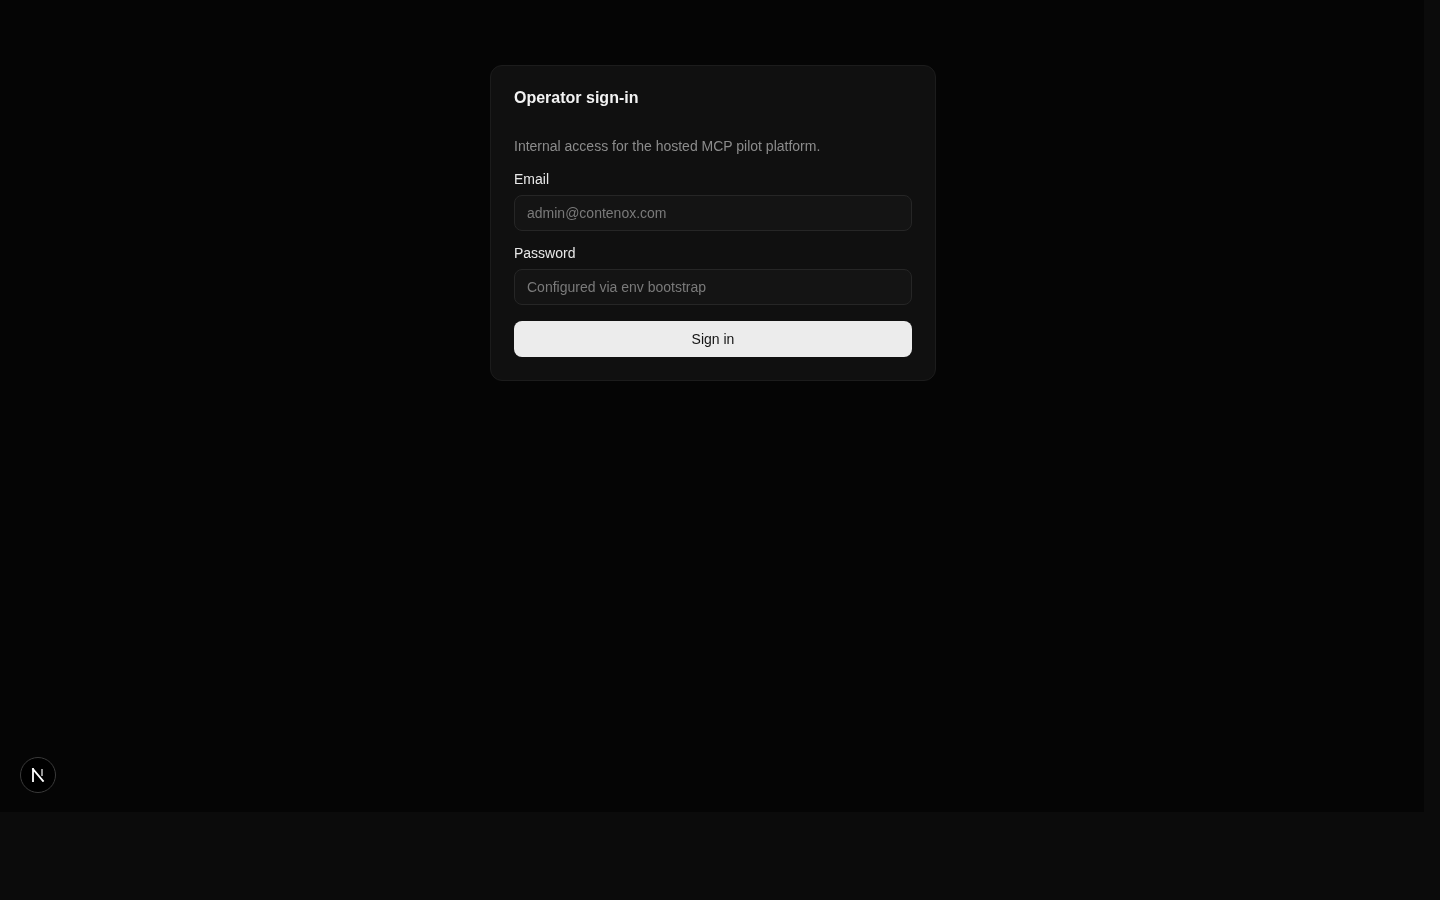  Describe the element at coordinates (713, 287) in the screenshot. I see `input-field: Configured via env bootstrap` at that location.